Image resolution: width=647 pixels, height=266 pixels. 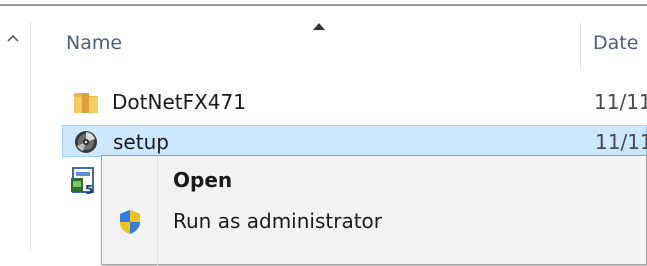 What do you see at coordinates (13, 38) in the screenshot?
I see `scroll-up-icon` at bounding box center [13, 38].